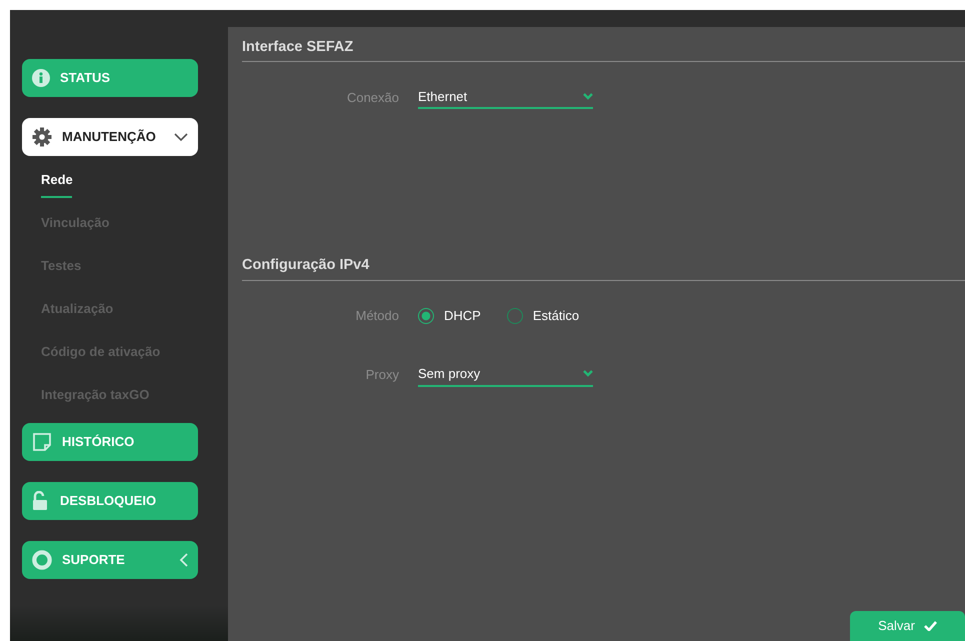  What do you see at coordinates (110, 137) in the screenshot?
I see `sidebar-menu-button: MANUTENÇÃO` at bounding box center [110, 137].